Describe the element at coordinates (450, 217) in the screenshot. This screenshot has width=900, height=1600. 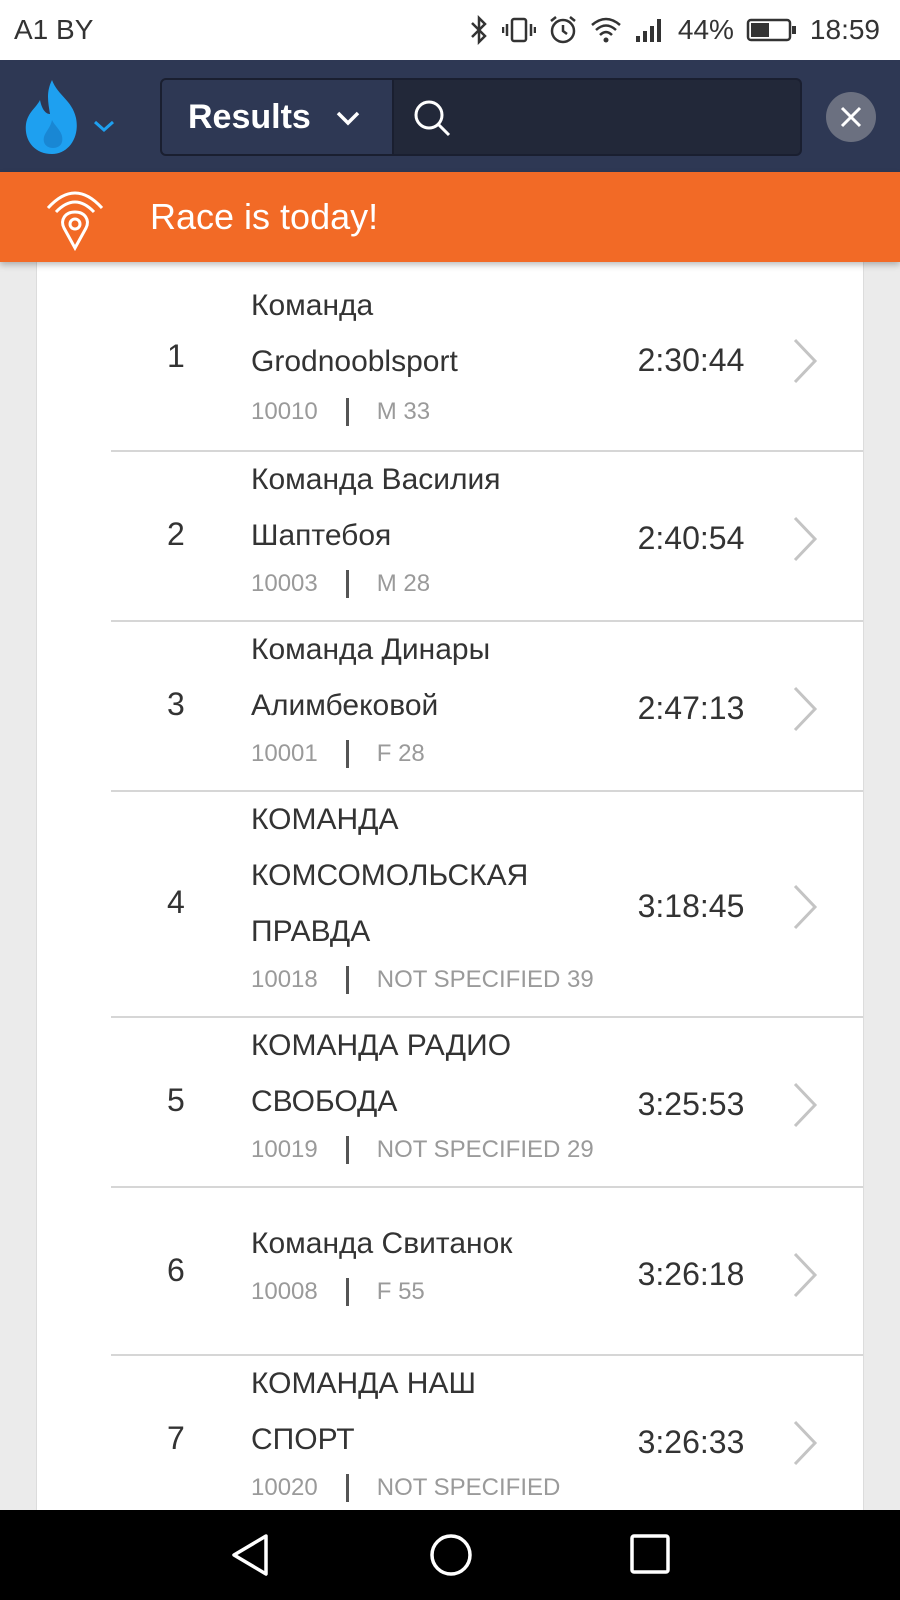
I see `race-banner: Race is today!` at that location.